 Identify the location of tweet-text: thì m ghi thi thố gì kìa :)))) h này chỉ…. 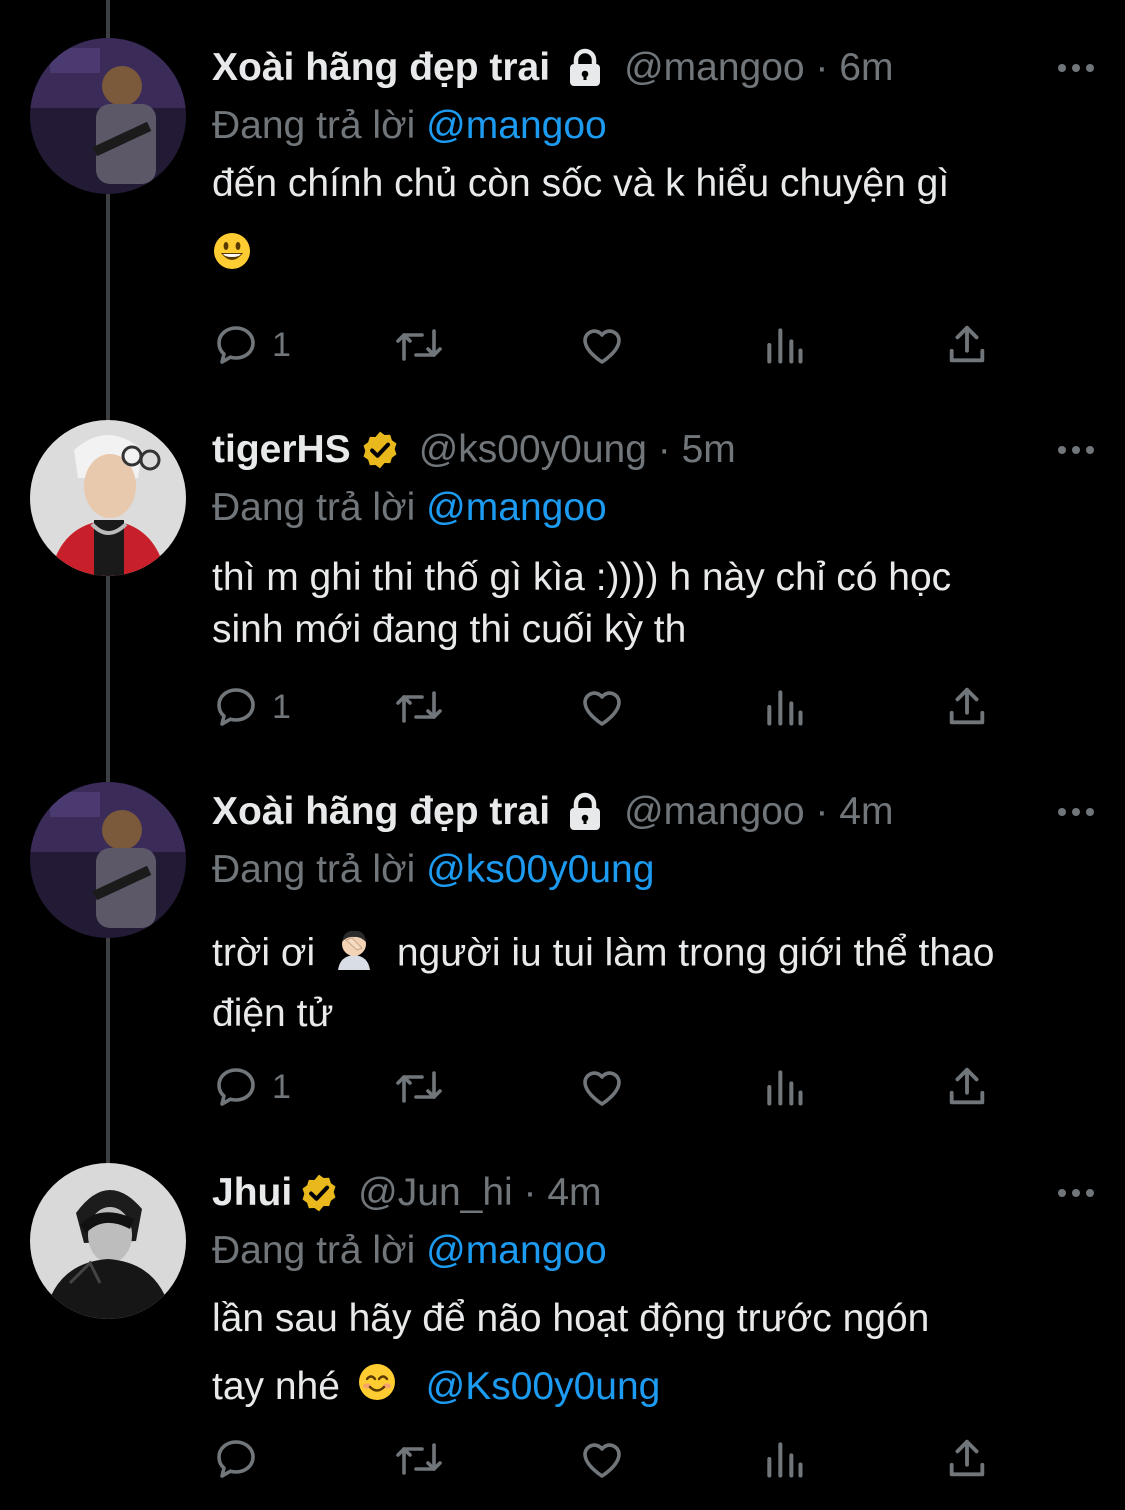
(653, 604).